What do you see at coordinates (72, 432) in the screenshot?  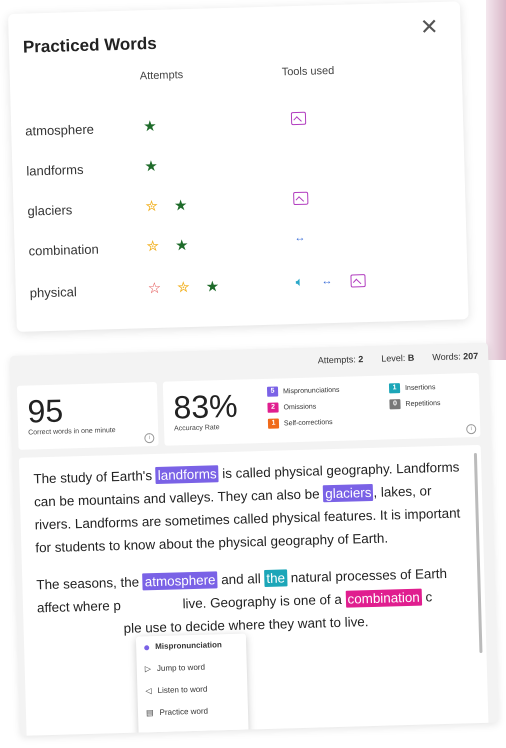 I see `correct-words-label: Correct words in one minute` at bounding box center [72, 432].